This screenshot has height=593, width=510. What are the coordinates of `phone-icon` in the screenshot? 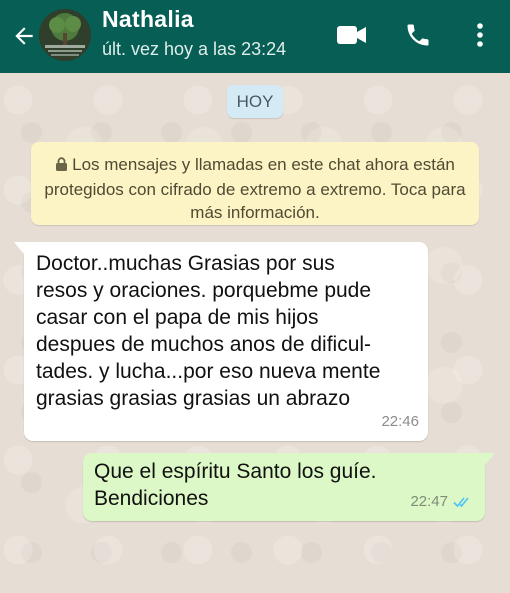 It's located at (418, 35).